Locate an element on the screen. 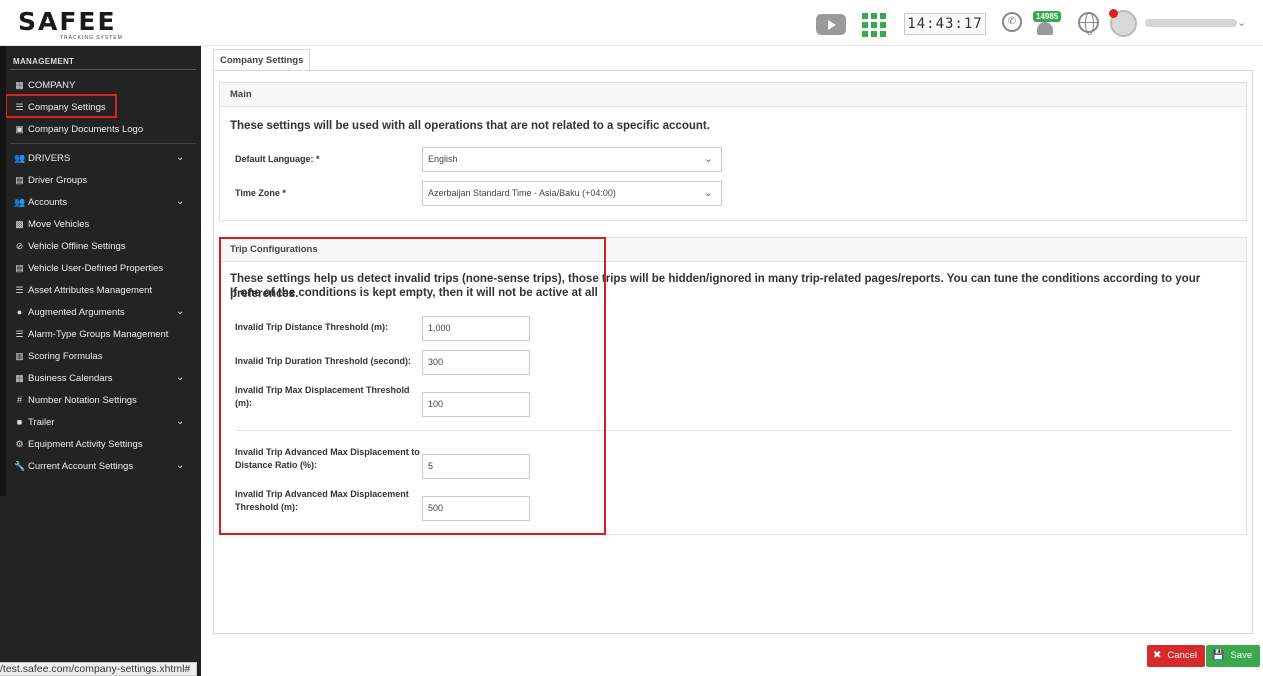  logo-subtext: TRACKING SYSTEM is located at coordinates (91, 38).